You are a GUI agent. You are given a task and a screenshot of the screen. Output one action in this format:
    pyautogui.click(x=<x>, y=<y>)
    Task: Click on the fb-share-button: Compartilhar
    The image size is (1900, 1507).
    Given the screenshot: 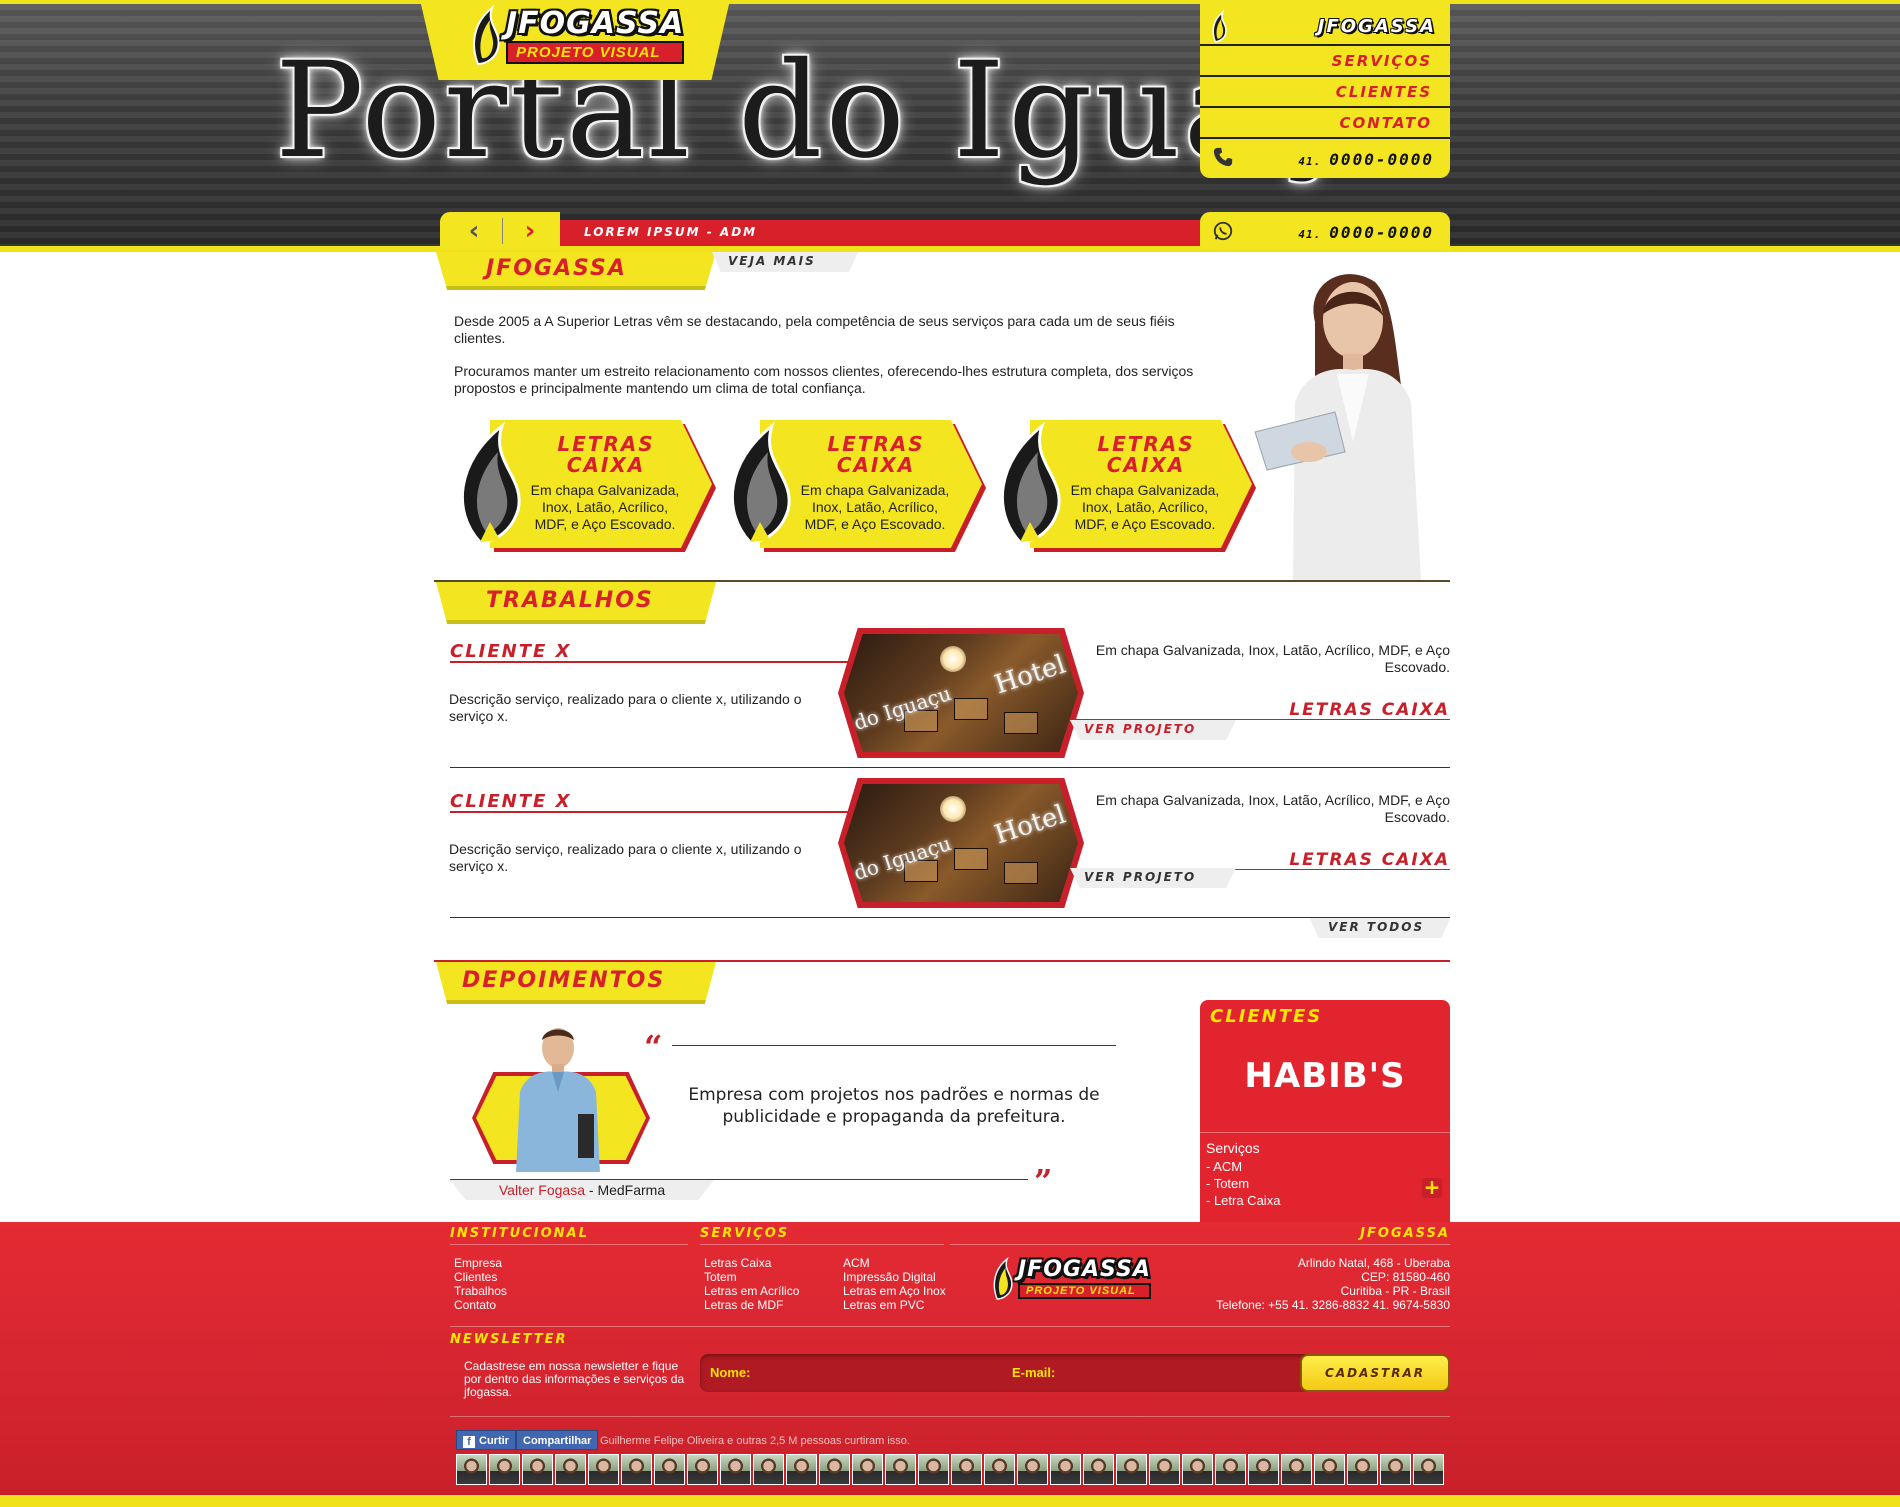 What is the action you would take?
    pyautogui.click(x=557, y=1440)
    